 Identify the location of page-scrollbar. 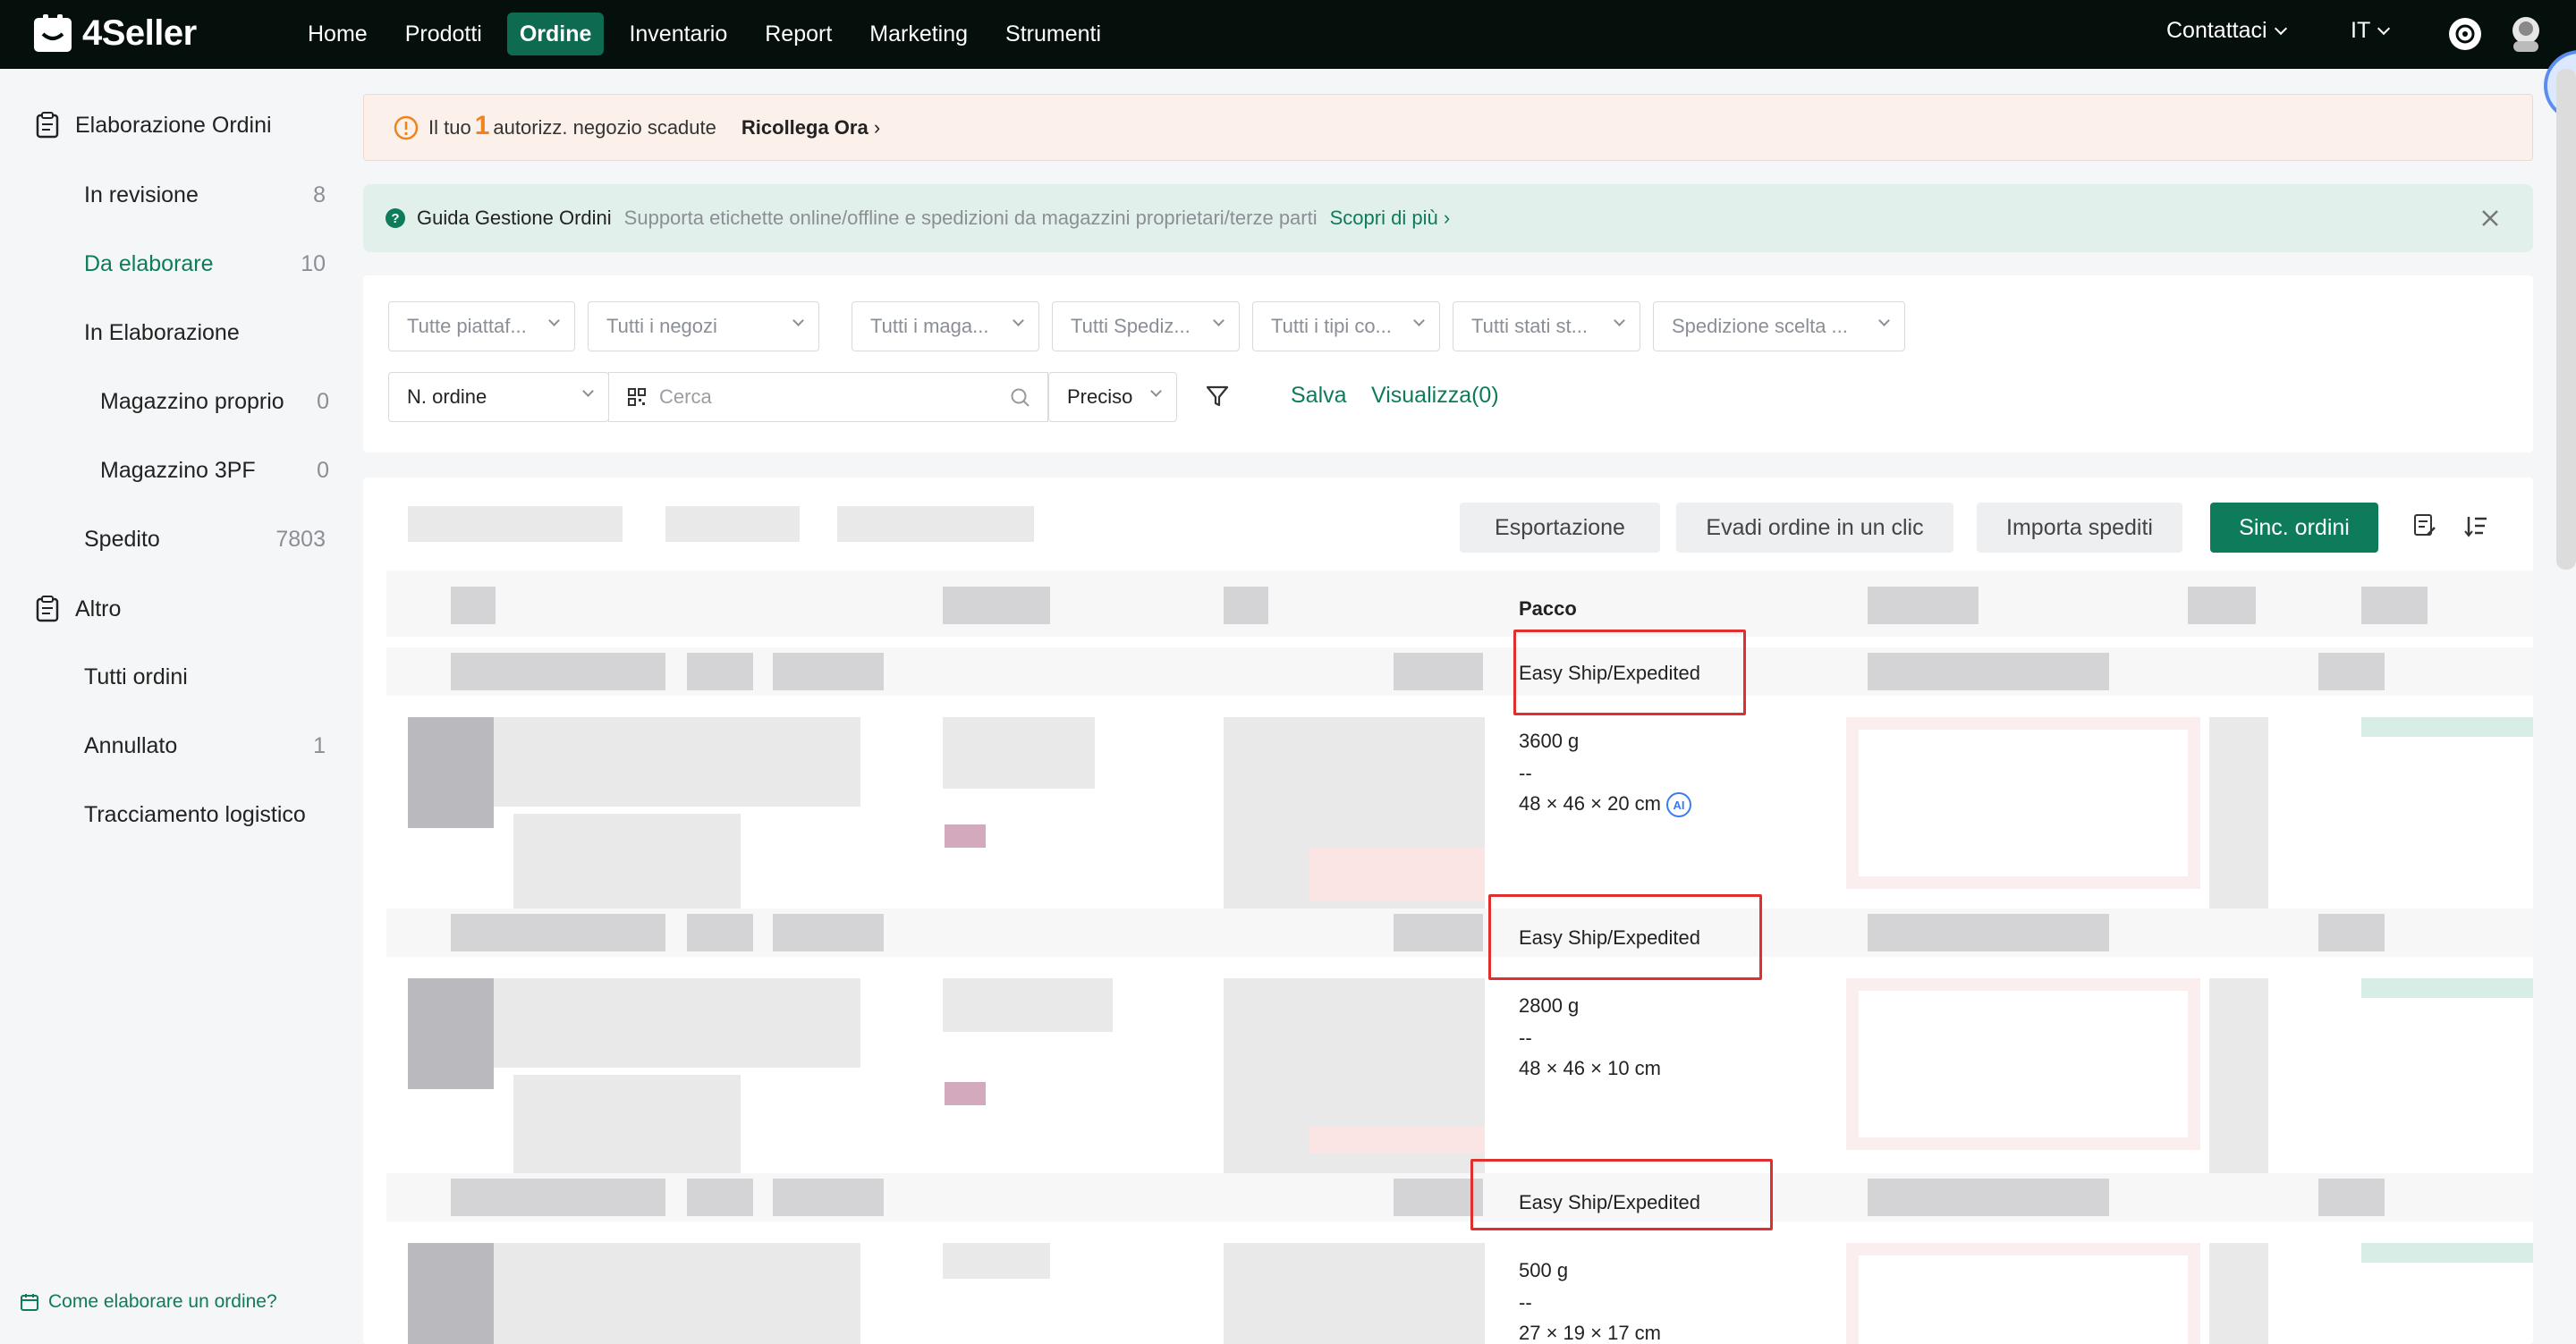
(2566, 319).